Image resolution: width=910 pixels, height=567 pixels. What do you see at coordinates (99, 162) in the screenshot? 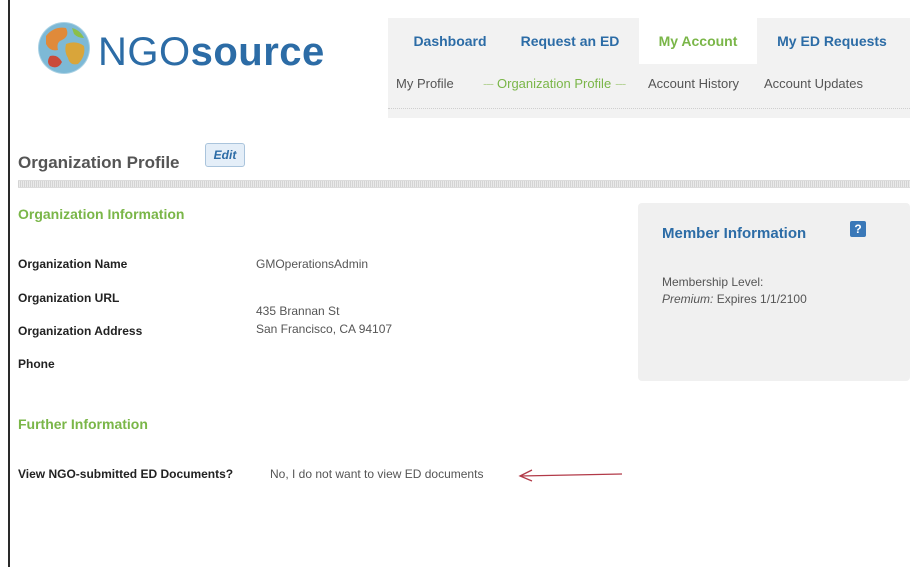
I see `page-title: Organization Profile` at bounding box center [99, 162].